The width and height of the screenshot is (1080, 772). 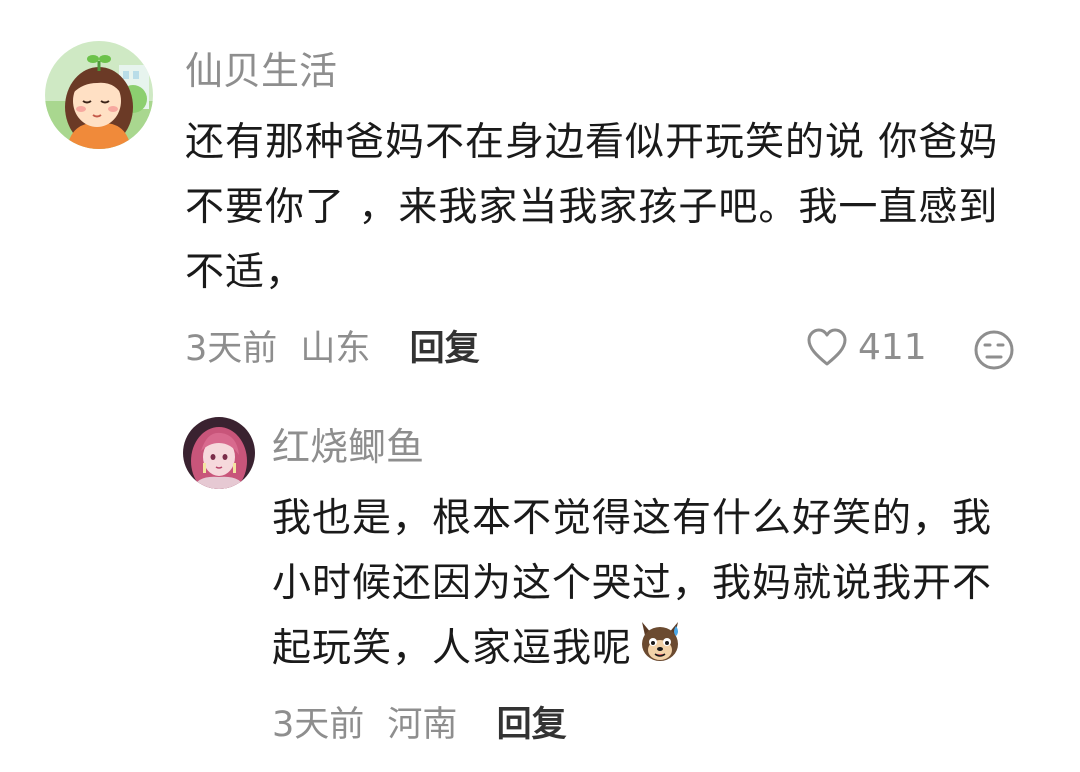 I want to click on comment-text-line: 不要你了 ，来我家当我家孩子吧。我一直感到, so click(x=592, y=207).